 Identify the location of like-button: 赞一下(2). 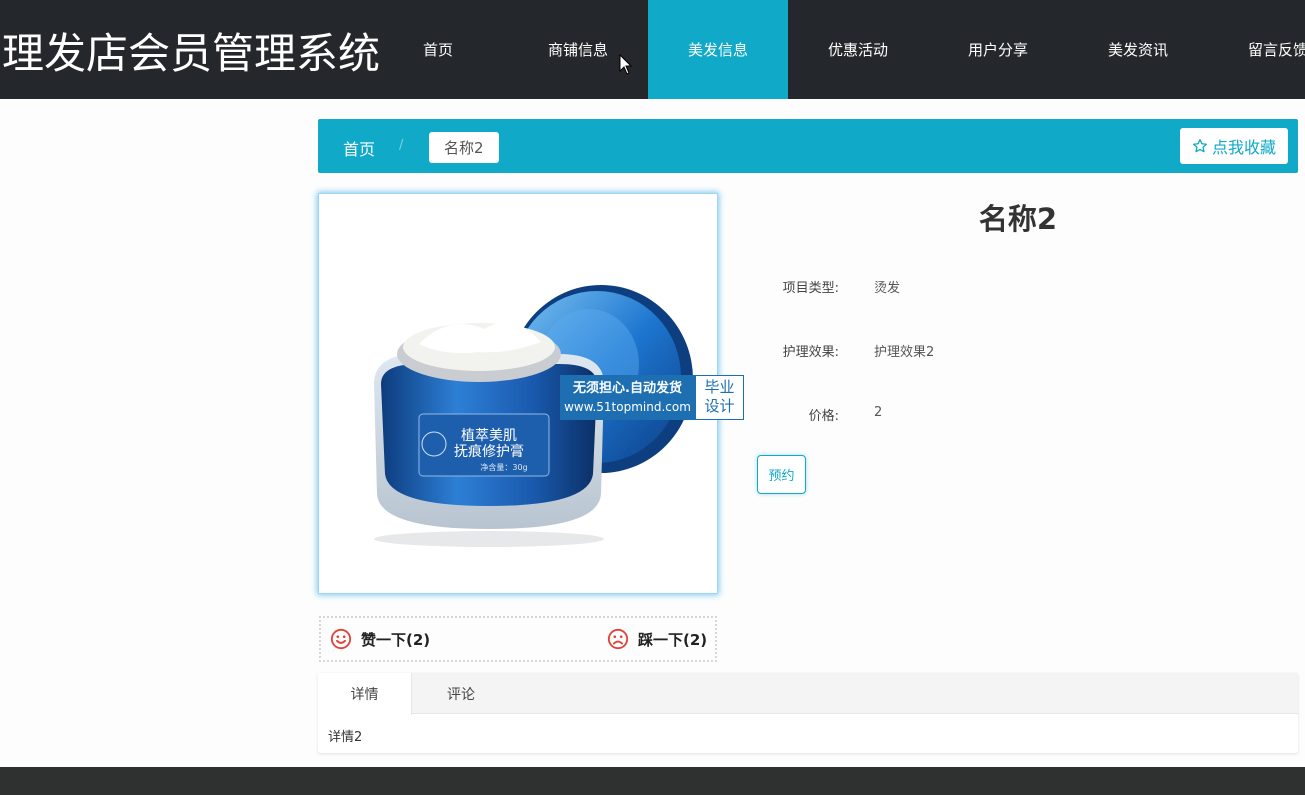
(380, 639).